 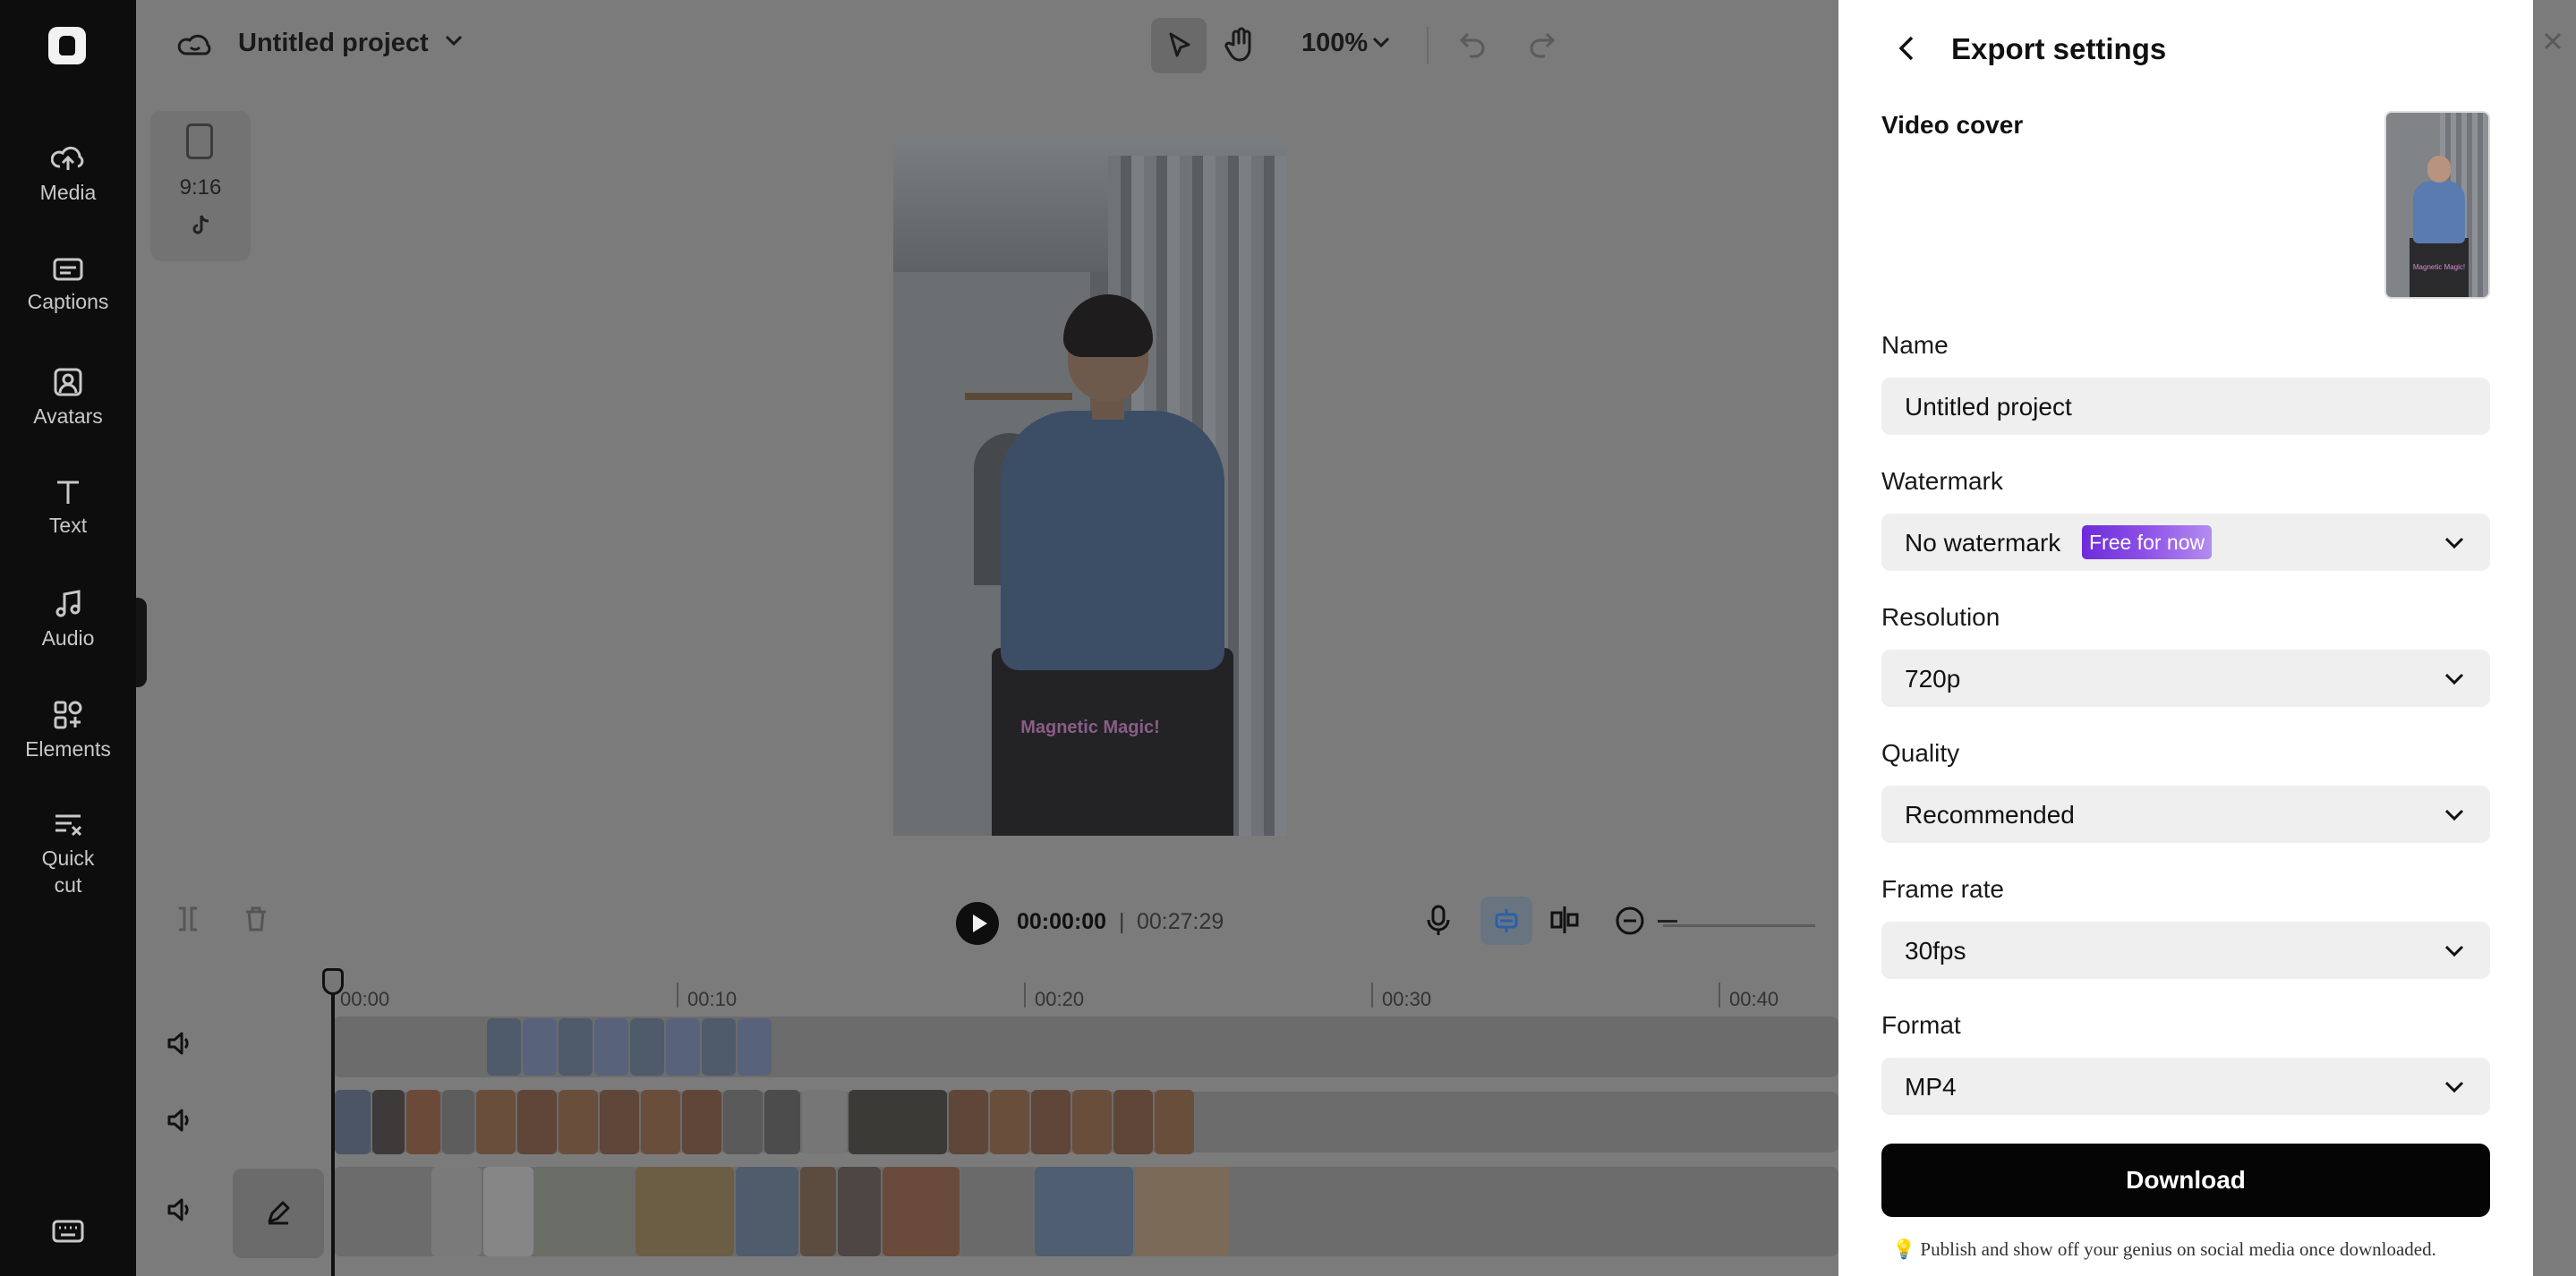 I want to click on captions-icon, so click(x=68, y=269).